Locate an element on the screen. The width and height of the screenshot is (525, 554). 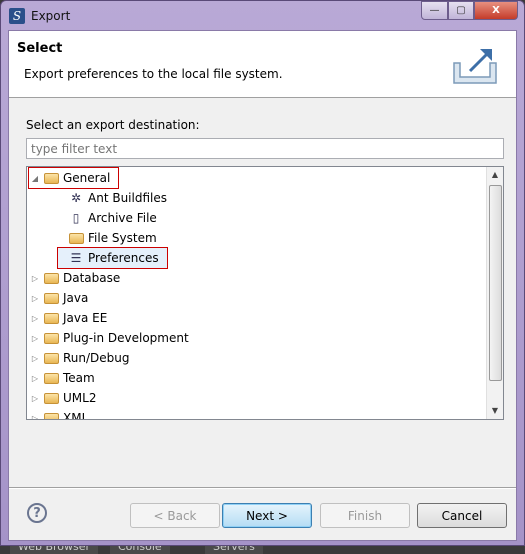
tree-scrollbar: ▲ ▼ is located at coordinates (494, 293).